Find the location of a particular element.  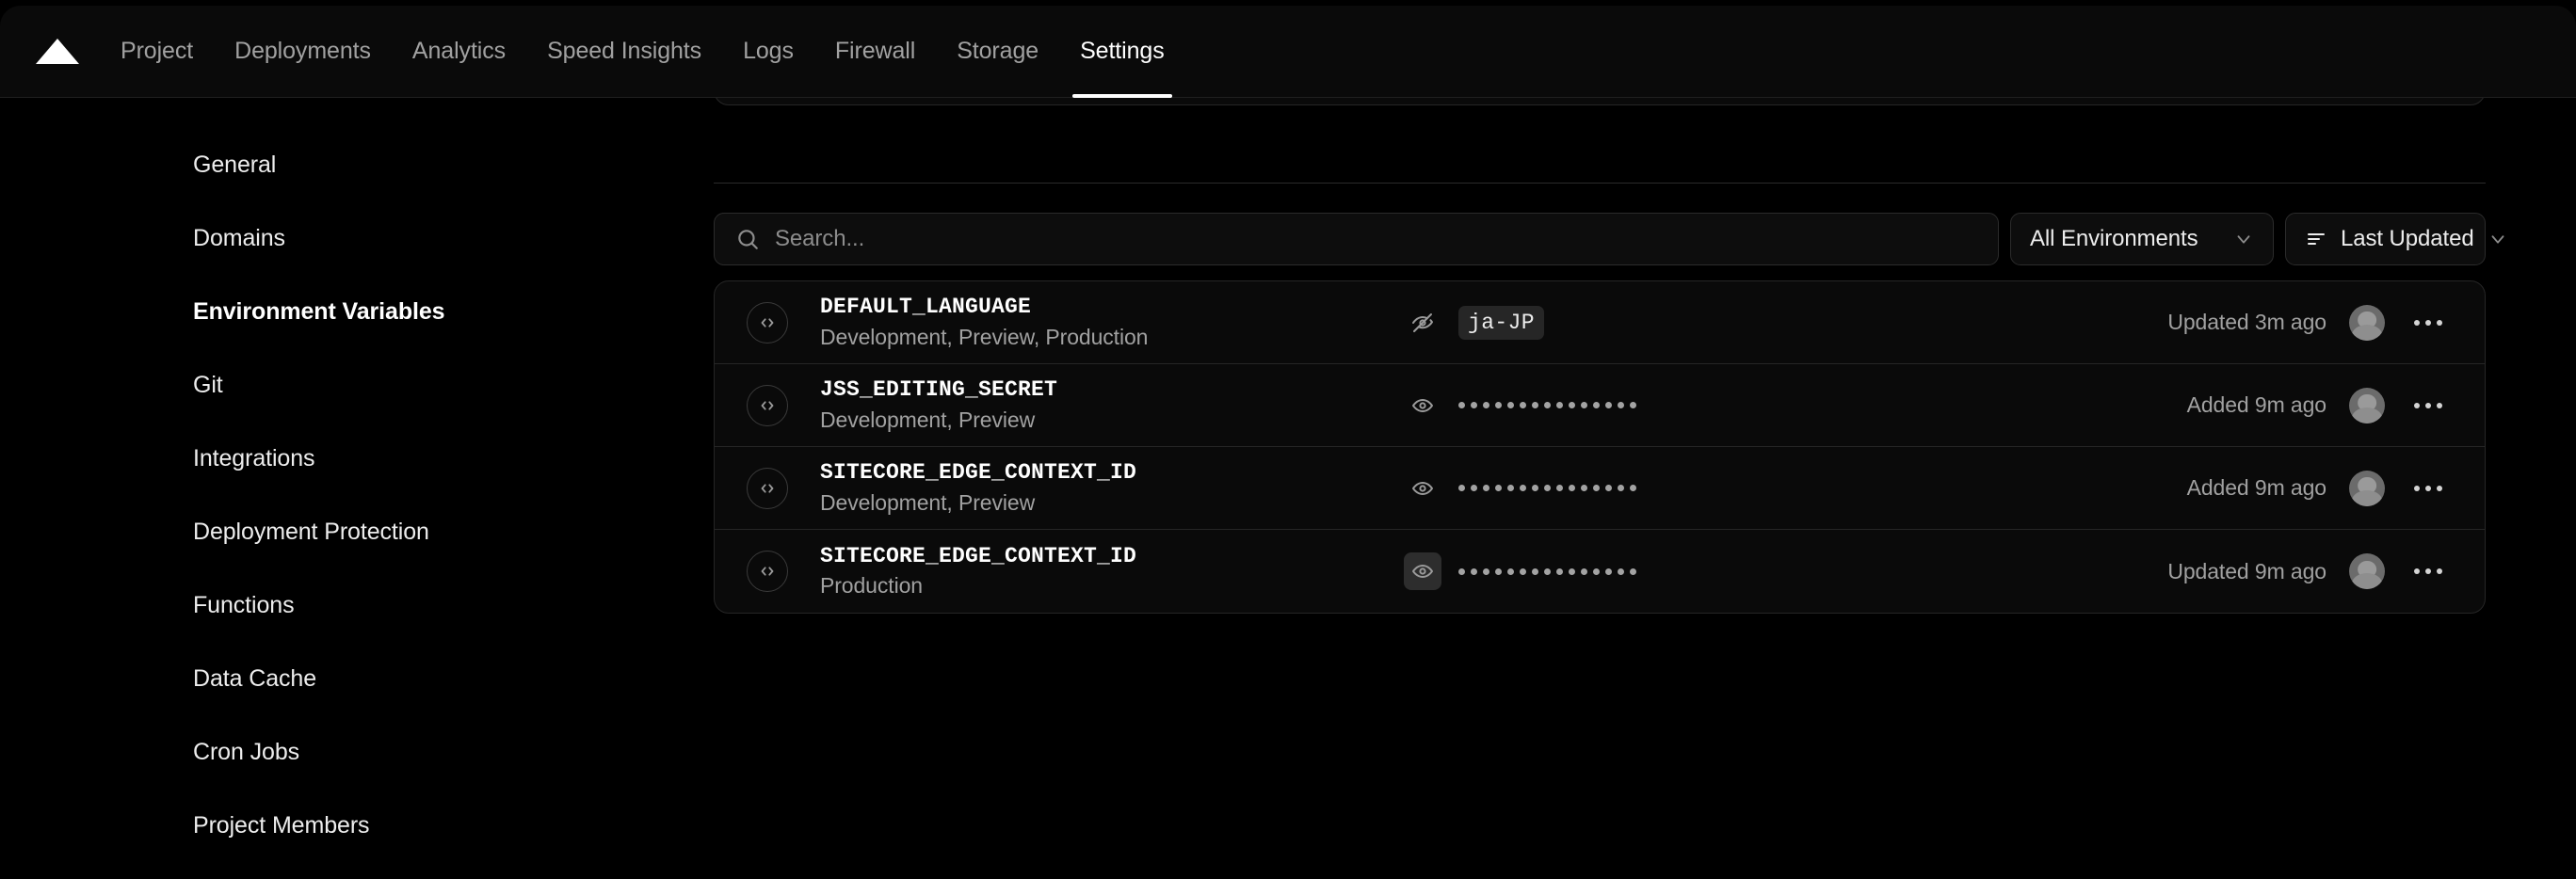

env-var-identity: JSS_EDITING_SECRET Development, Preview is located at coordinates (1112, 405).